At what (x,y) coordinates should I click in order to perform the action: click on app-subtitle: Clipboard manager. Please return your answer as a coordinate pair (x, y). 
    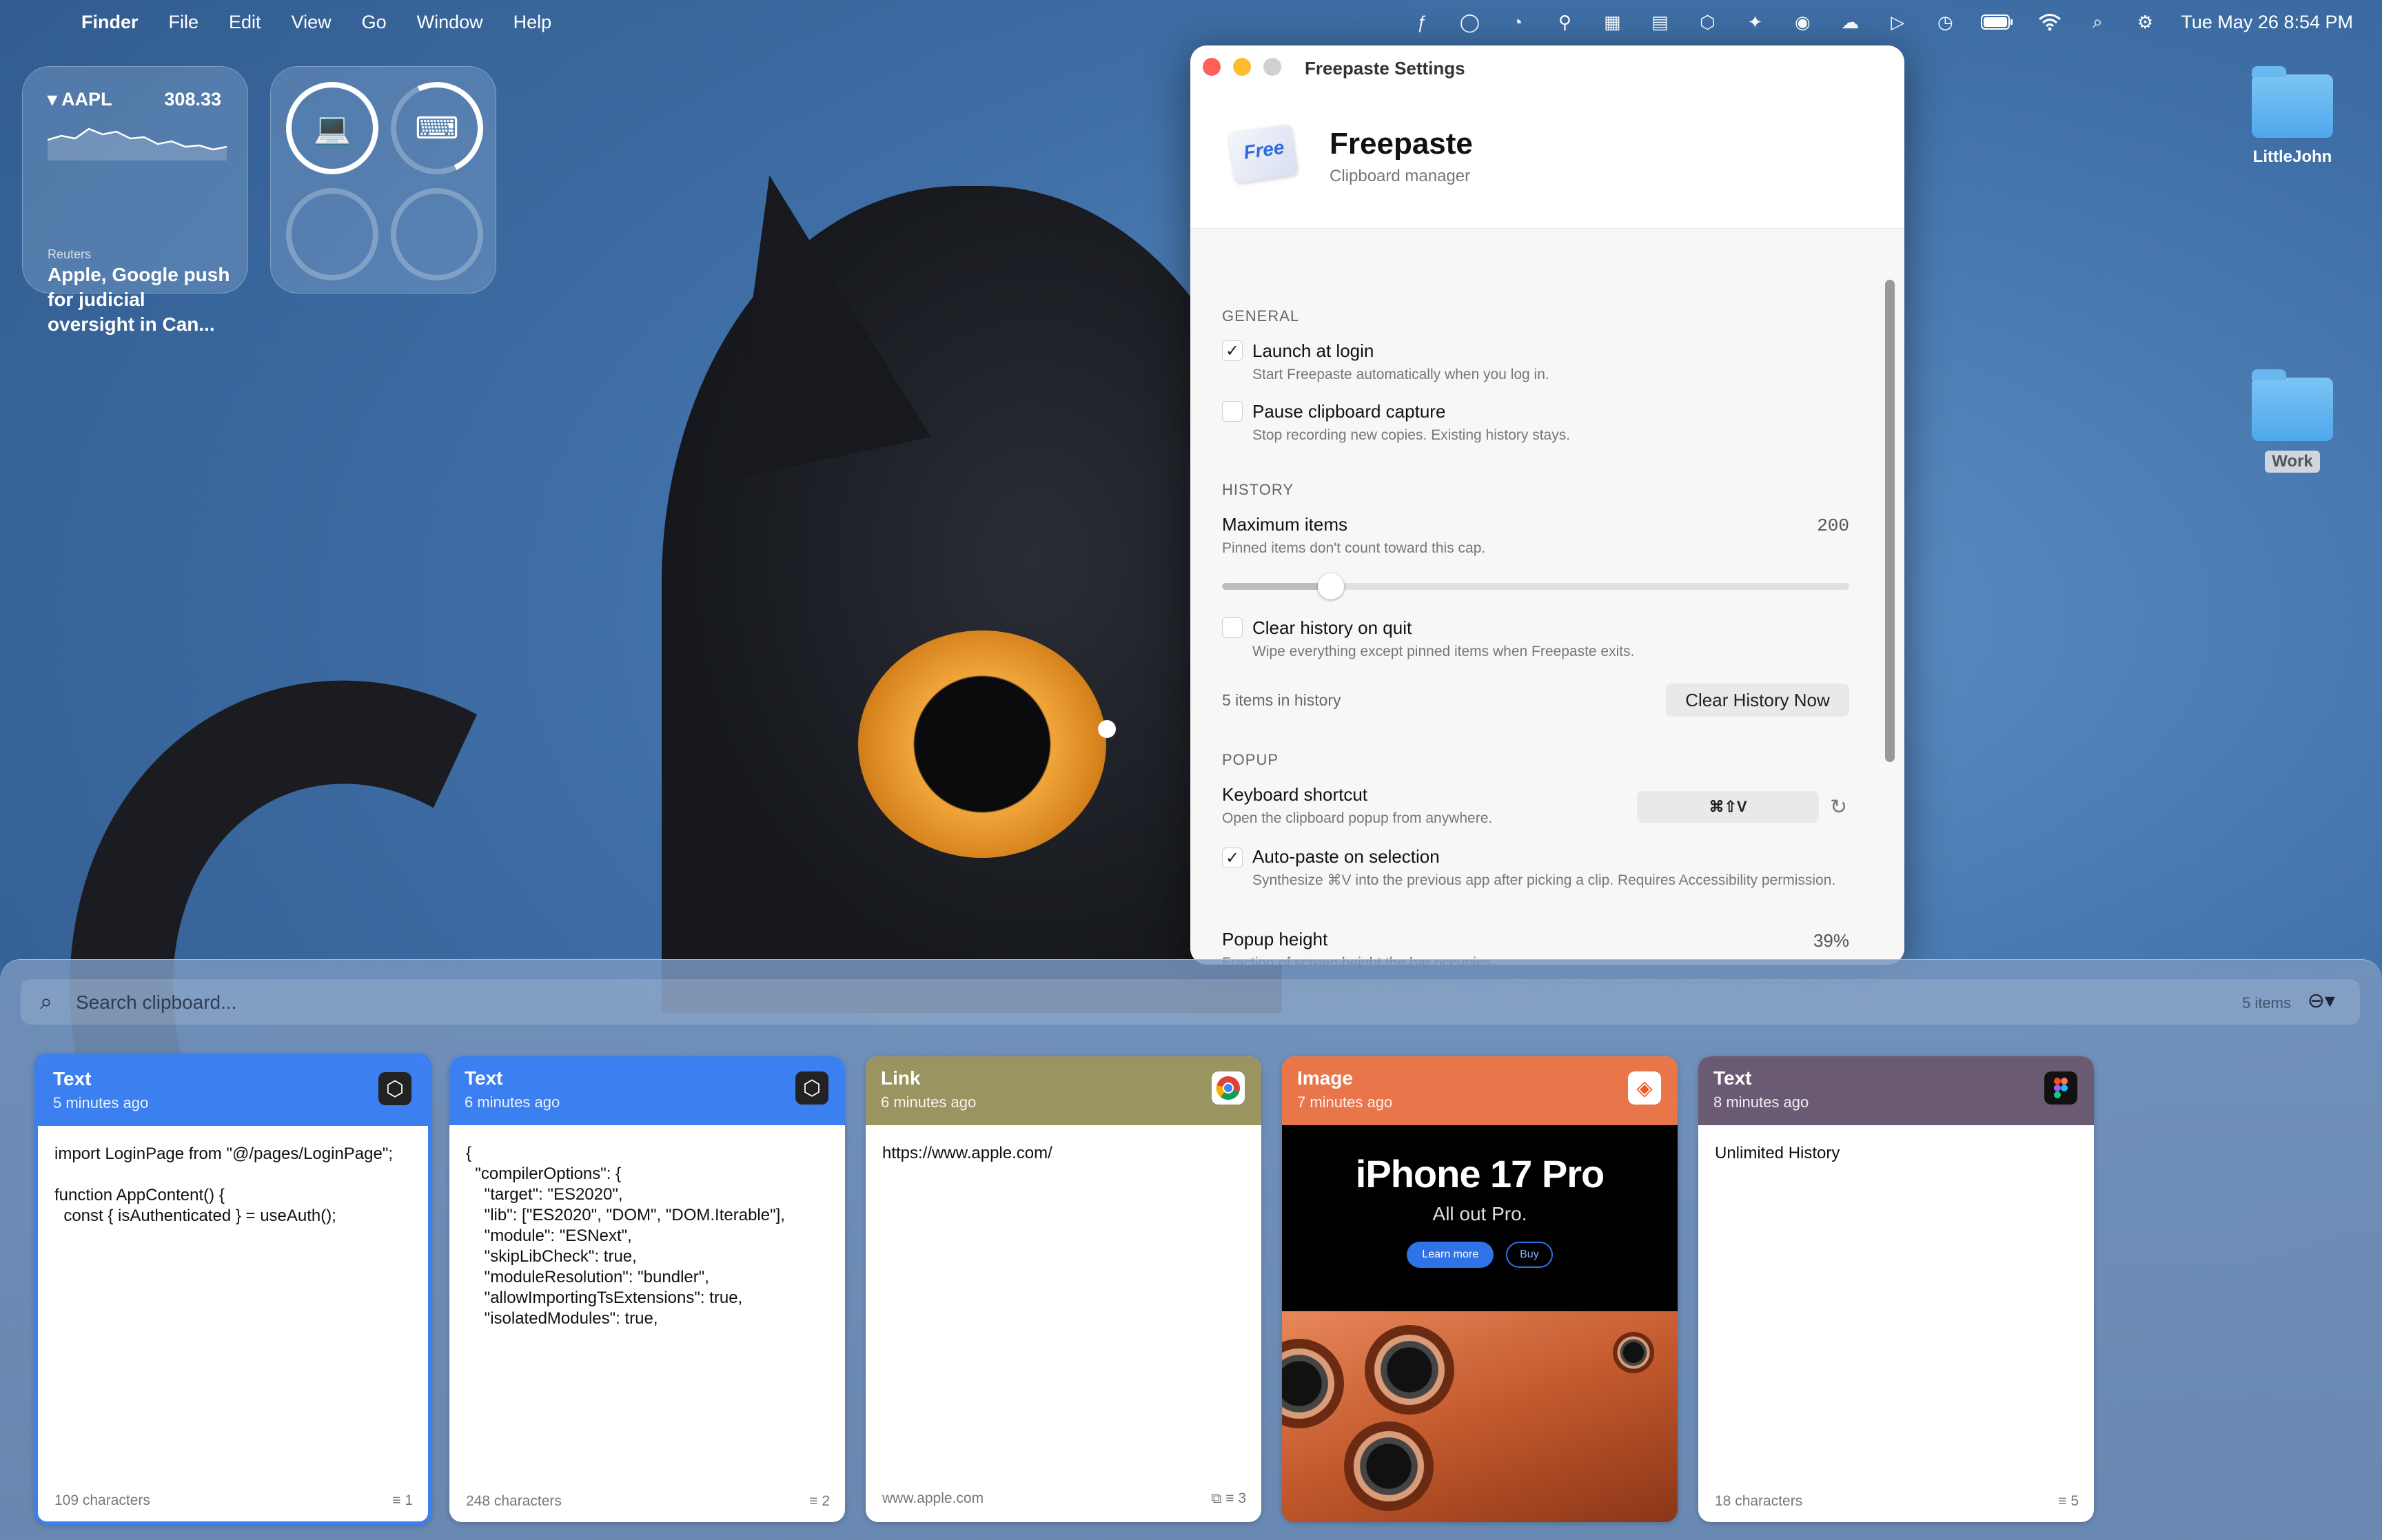
    Looking at the image, I should click on (1400, 176).